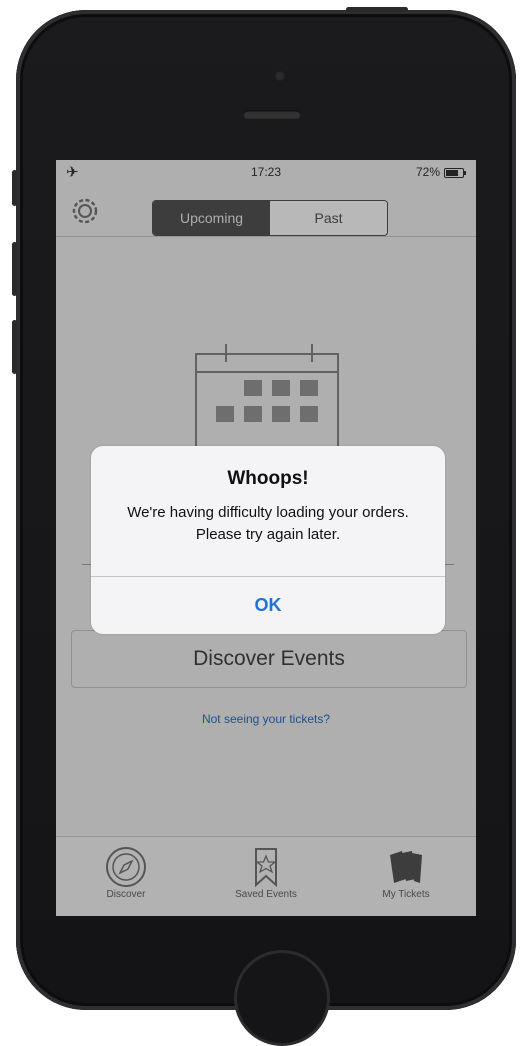 Image resolution: width=526 pixels, height=1046 pixels. I want to click on earpiece-speaker, so click(272, 114).